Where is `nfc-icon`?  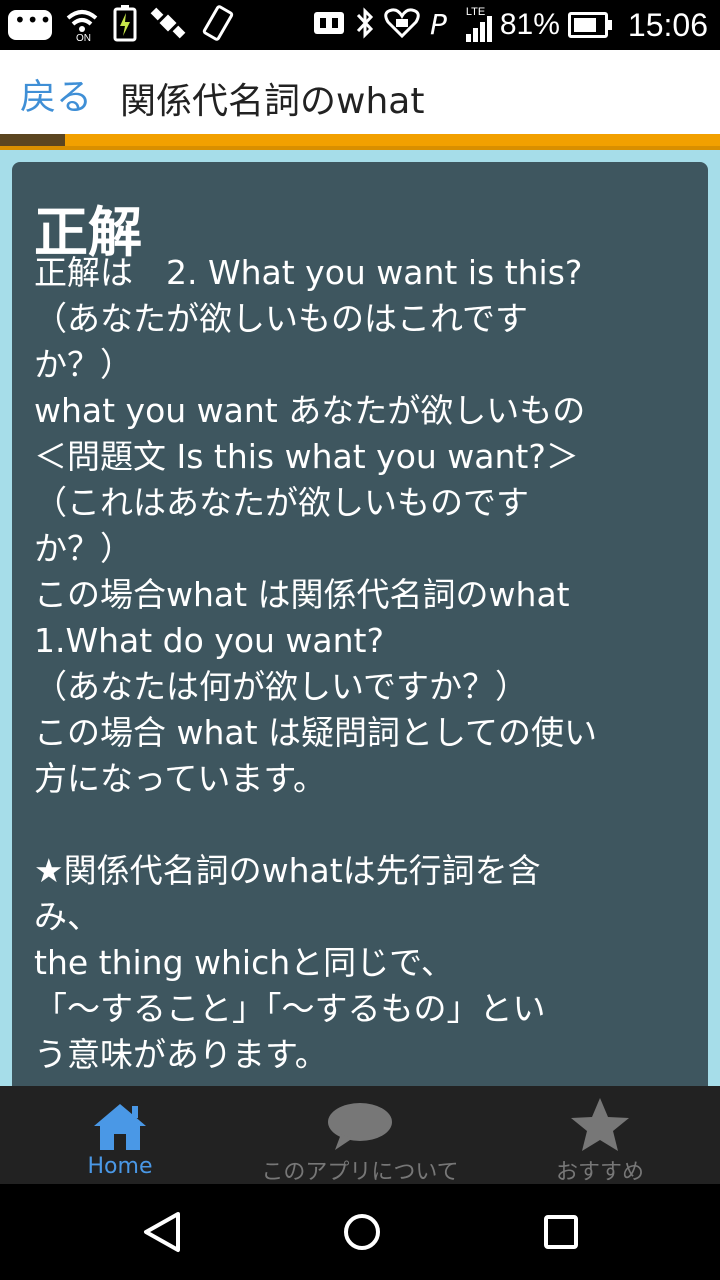 nfc-icon is located at coordinates (329, 25).